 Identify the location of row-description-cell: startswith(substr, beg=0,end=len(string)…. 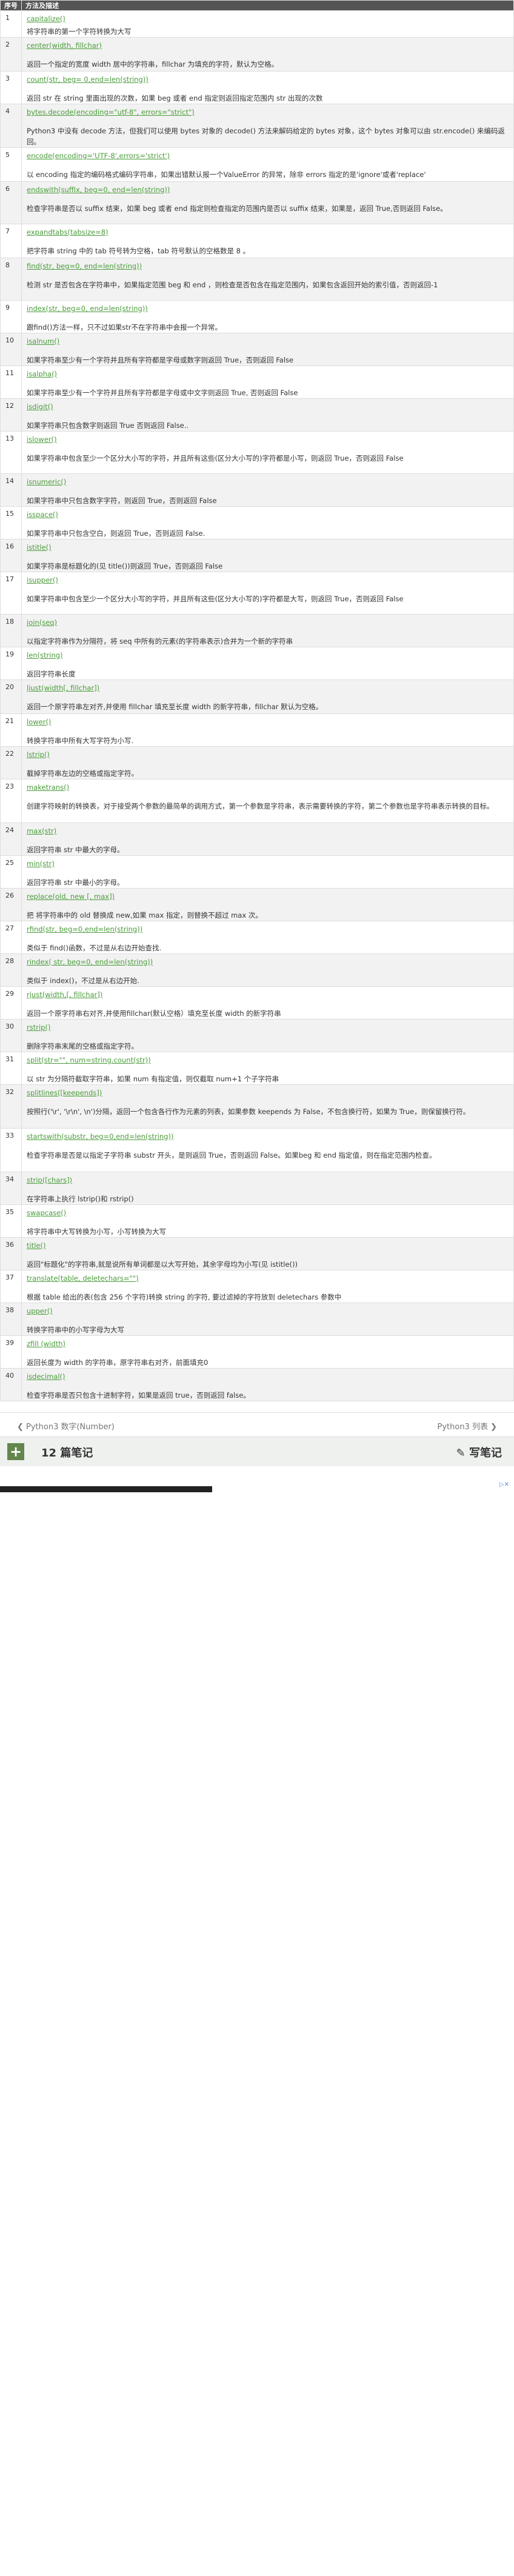
(267, 1150).